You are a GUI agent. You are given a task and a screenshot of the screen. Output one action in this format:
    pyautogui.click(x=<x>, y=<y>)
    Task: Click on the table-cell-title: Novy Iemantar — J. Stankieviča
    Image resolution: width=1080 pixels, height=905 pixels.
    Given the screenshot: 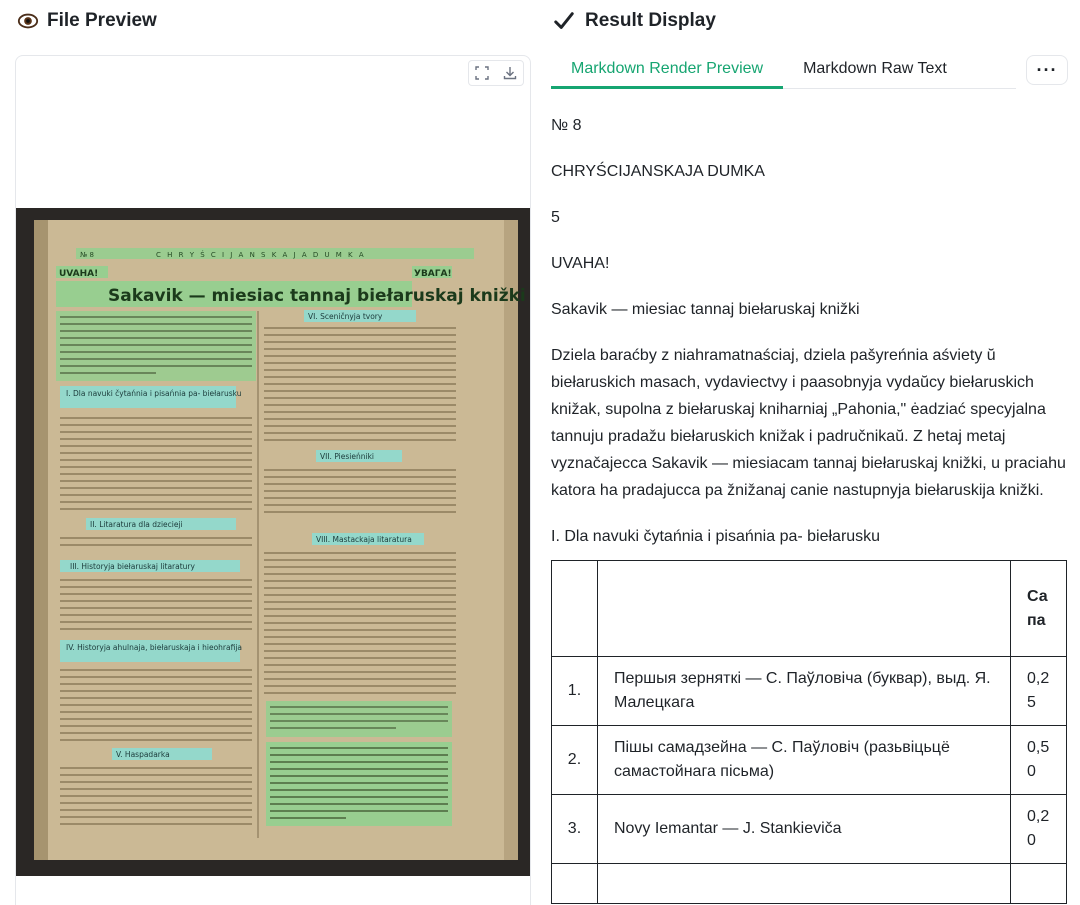 What is the action you would take?
    pyautogui.click(x=804, y=829)
    